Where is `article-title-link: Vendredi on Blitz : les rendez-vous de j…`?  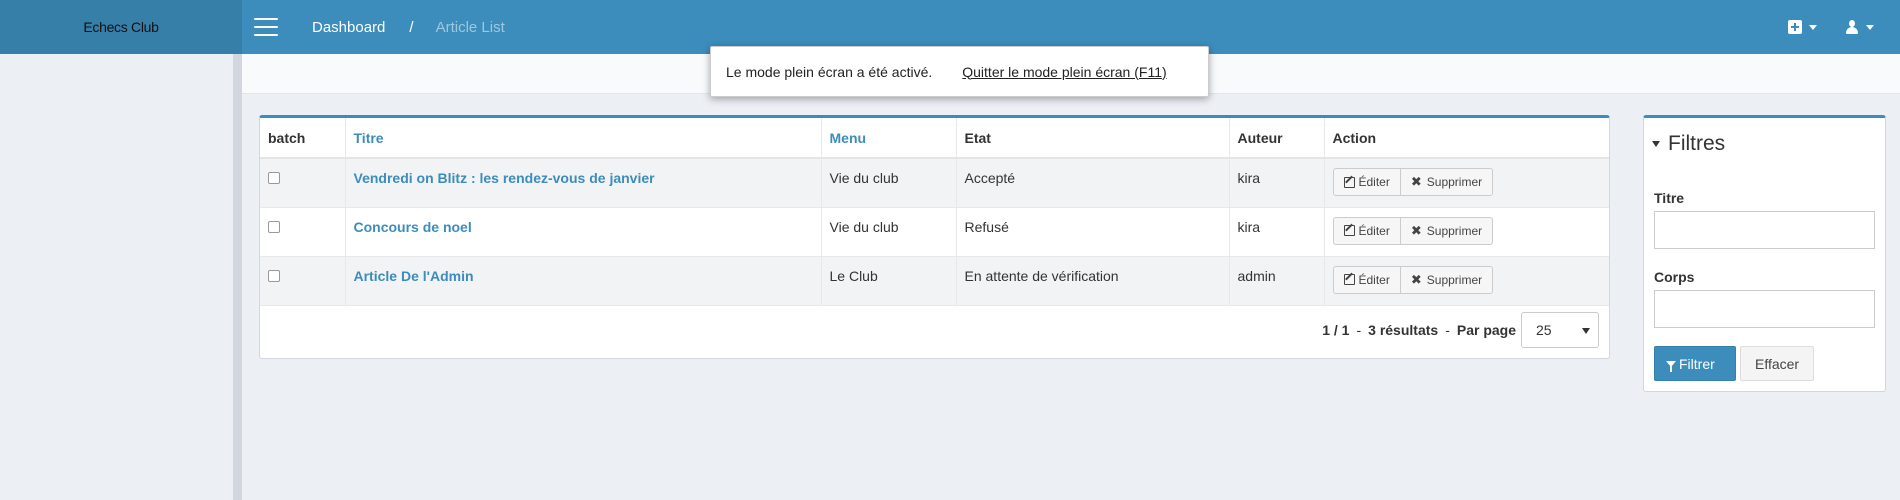
article-title-link: Vendredi on Blitz : les rendez-vous de j… is located at coordinates (504, 178).